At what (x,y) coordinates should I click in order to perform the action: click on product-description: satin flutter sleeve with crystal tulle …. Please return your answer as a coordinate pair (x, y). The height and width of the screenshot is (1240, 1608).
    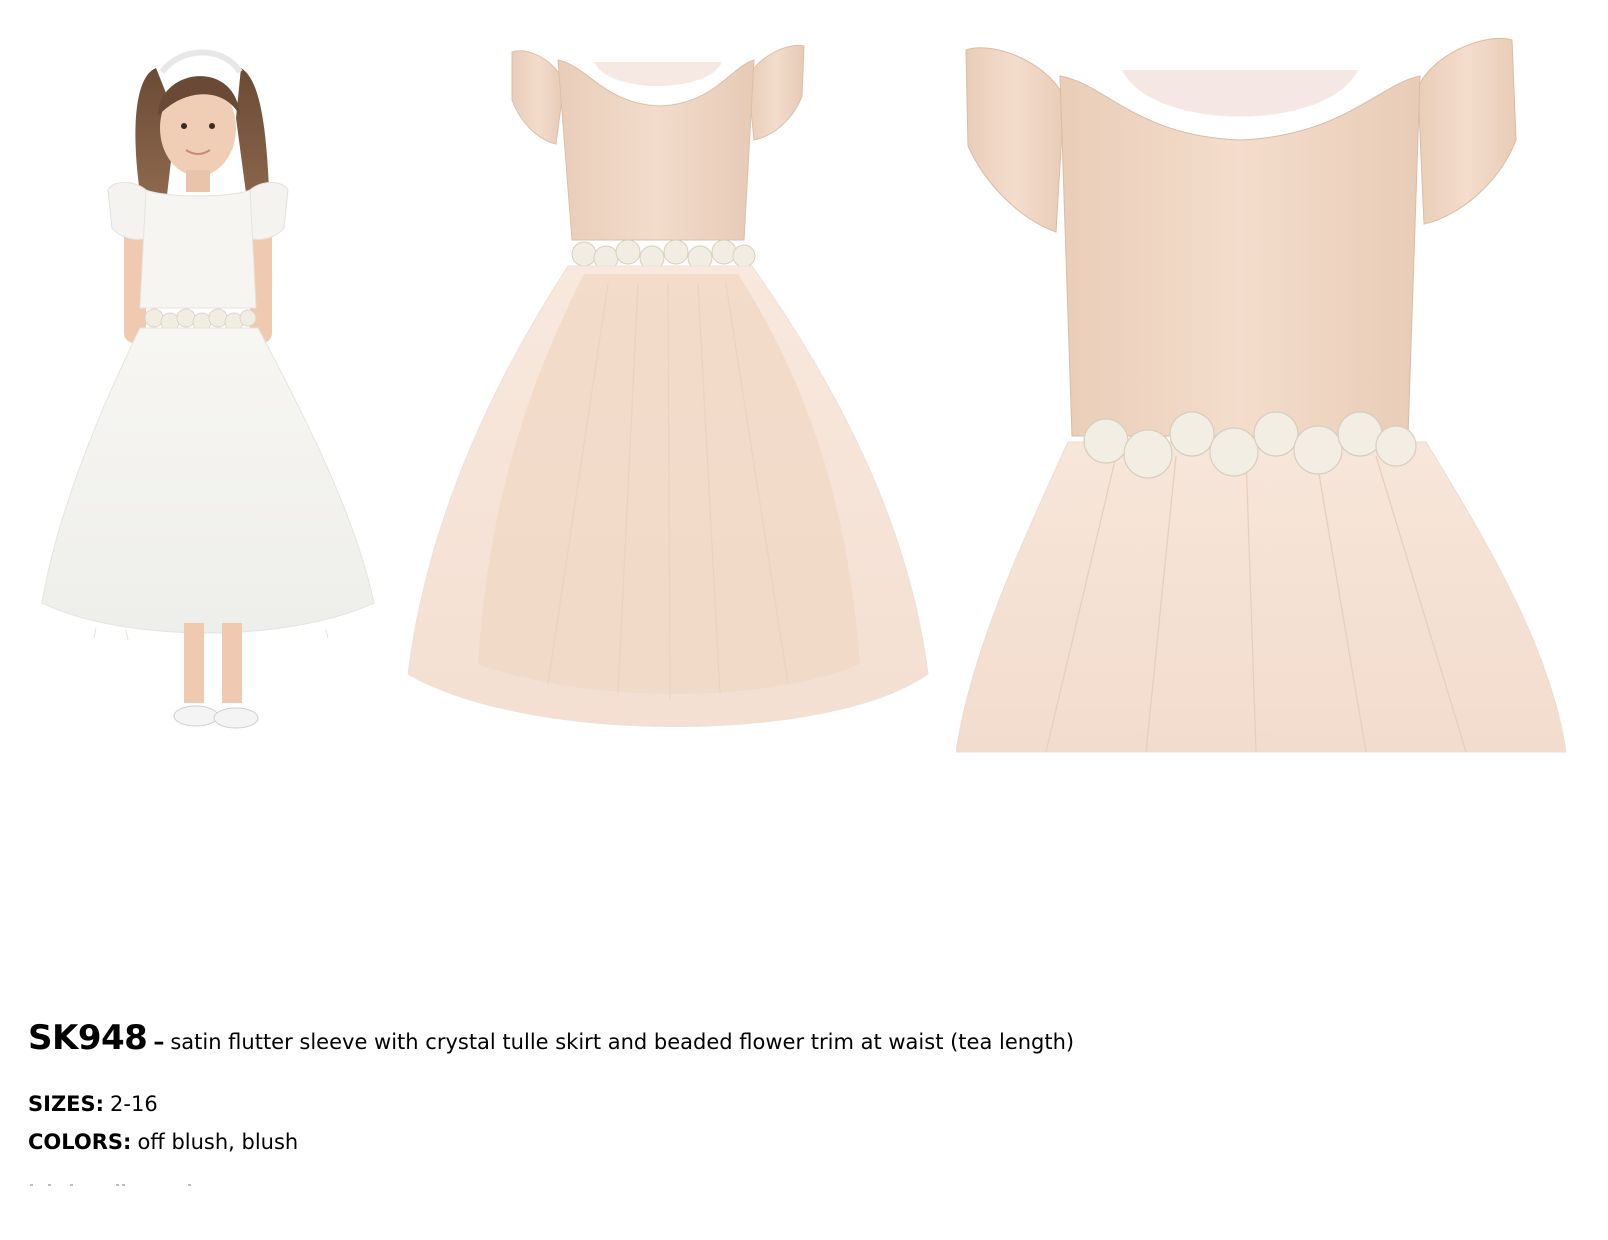
    Looking at the image, I should click on (622, 1042).